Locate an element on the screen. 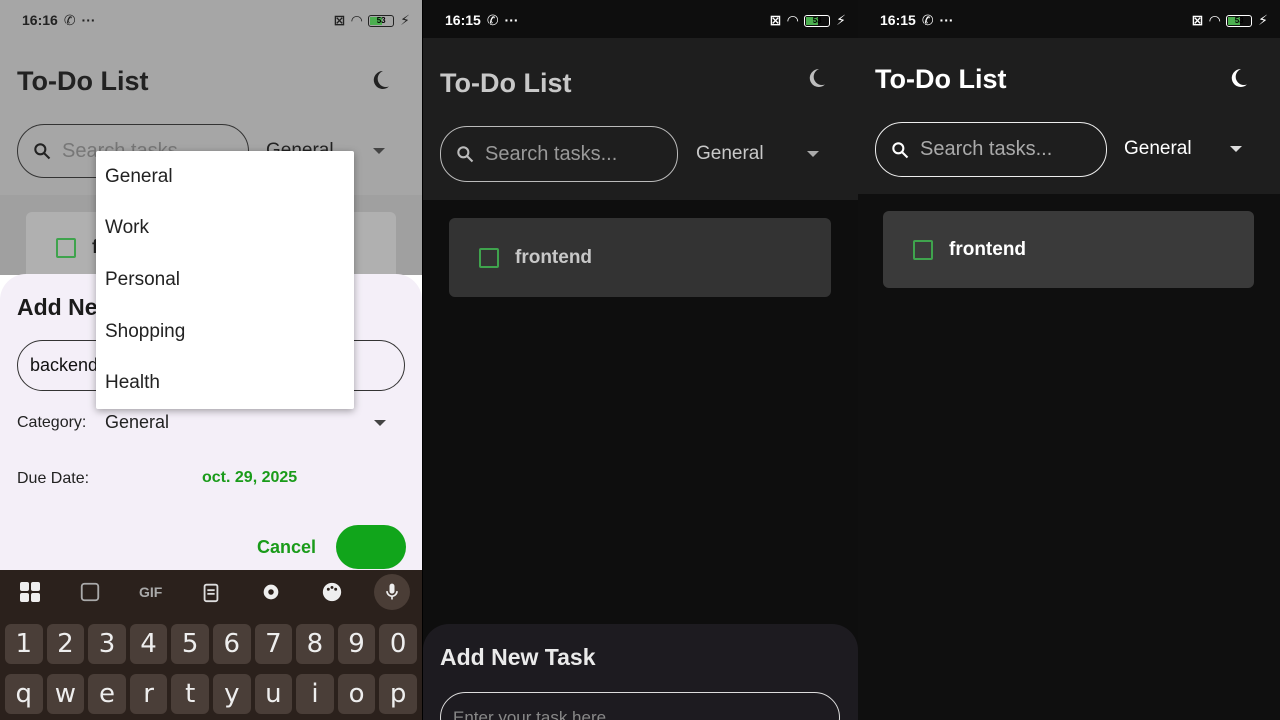  gif-button: GIF is located at coordinates (151, 592).